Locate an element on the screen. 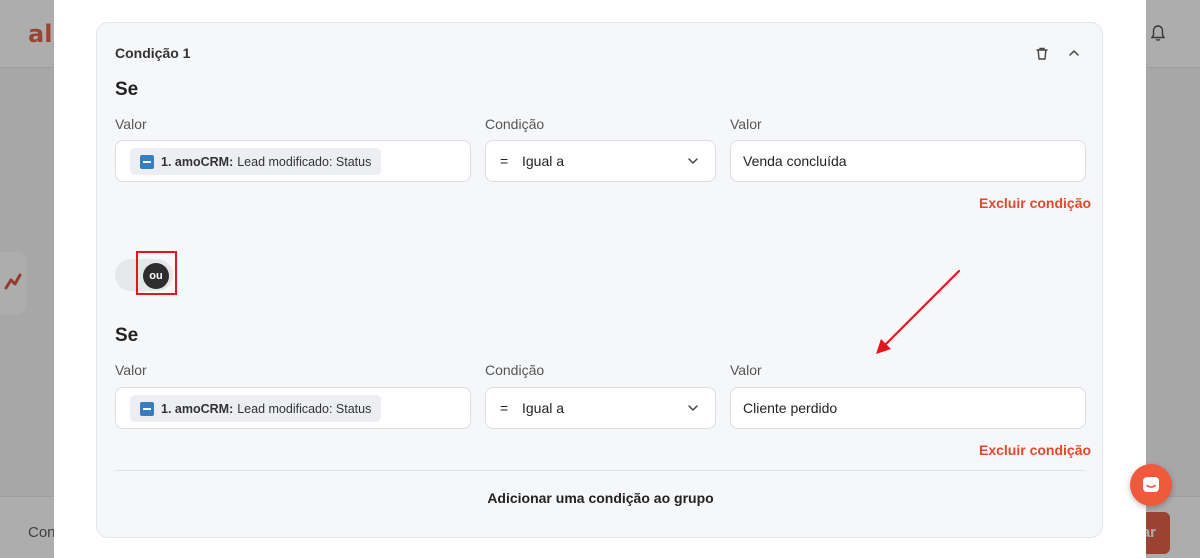 The height and width of the screenshot is (558, 1200). annotation-arrow is located at coordinates (918, 311).